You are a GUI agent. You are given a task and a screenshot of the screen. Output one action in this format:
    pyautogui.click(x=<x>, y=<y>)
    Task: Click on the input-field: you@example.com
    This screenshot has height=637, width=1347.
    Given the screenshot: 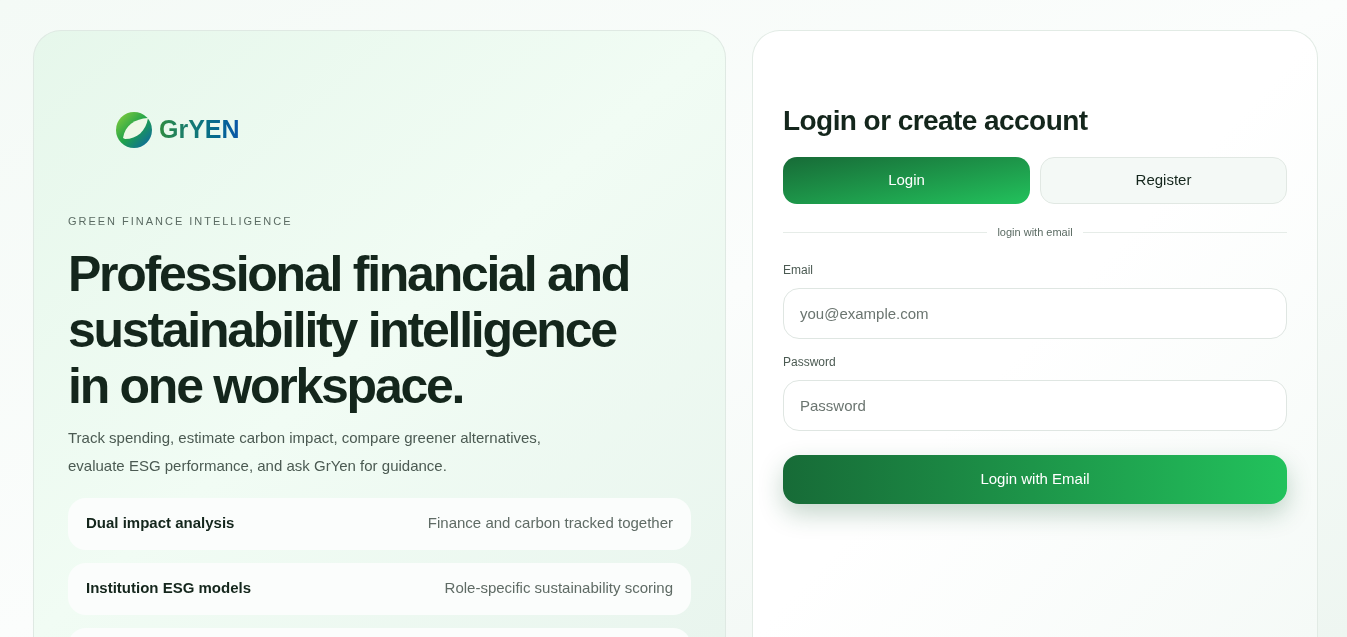 What is the action you would take?
    pyautogui.click(x=1035, y=313)
    